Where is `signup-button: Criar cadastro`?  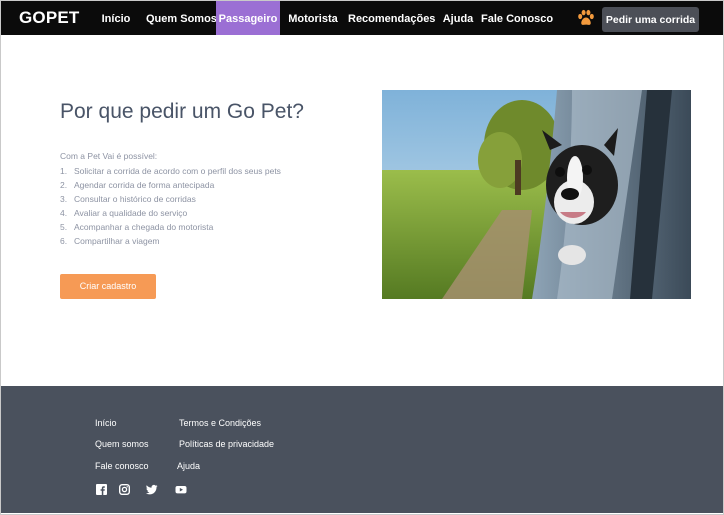 signup-button: Criar cadastro is located at coordinates (108, 286).